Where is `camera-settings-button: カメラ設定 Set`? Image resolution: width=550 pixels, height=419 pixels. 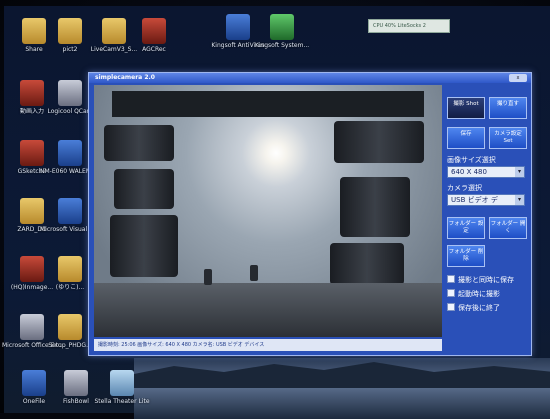
camera-settings-button: カメラ設定 Set is located at coordinates (508, 138).